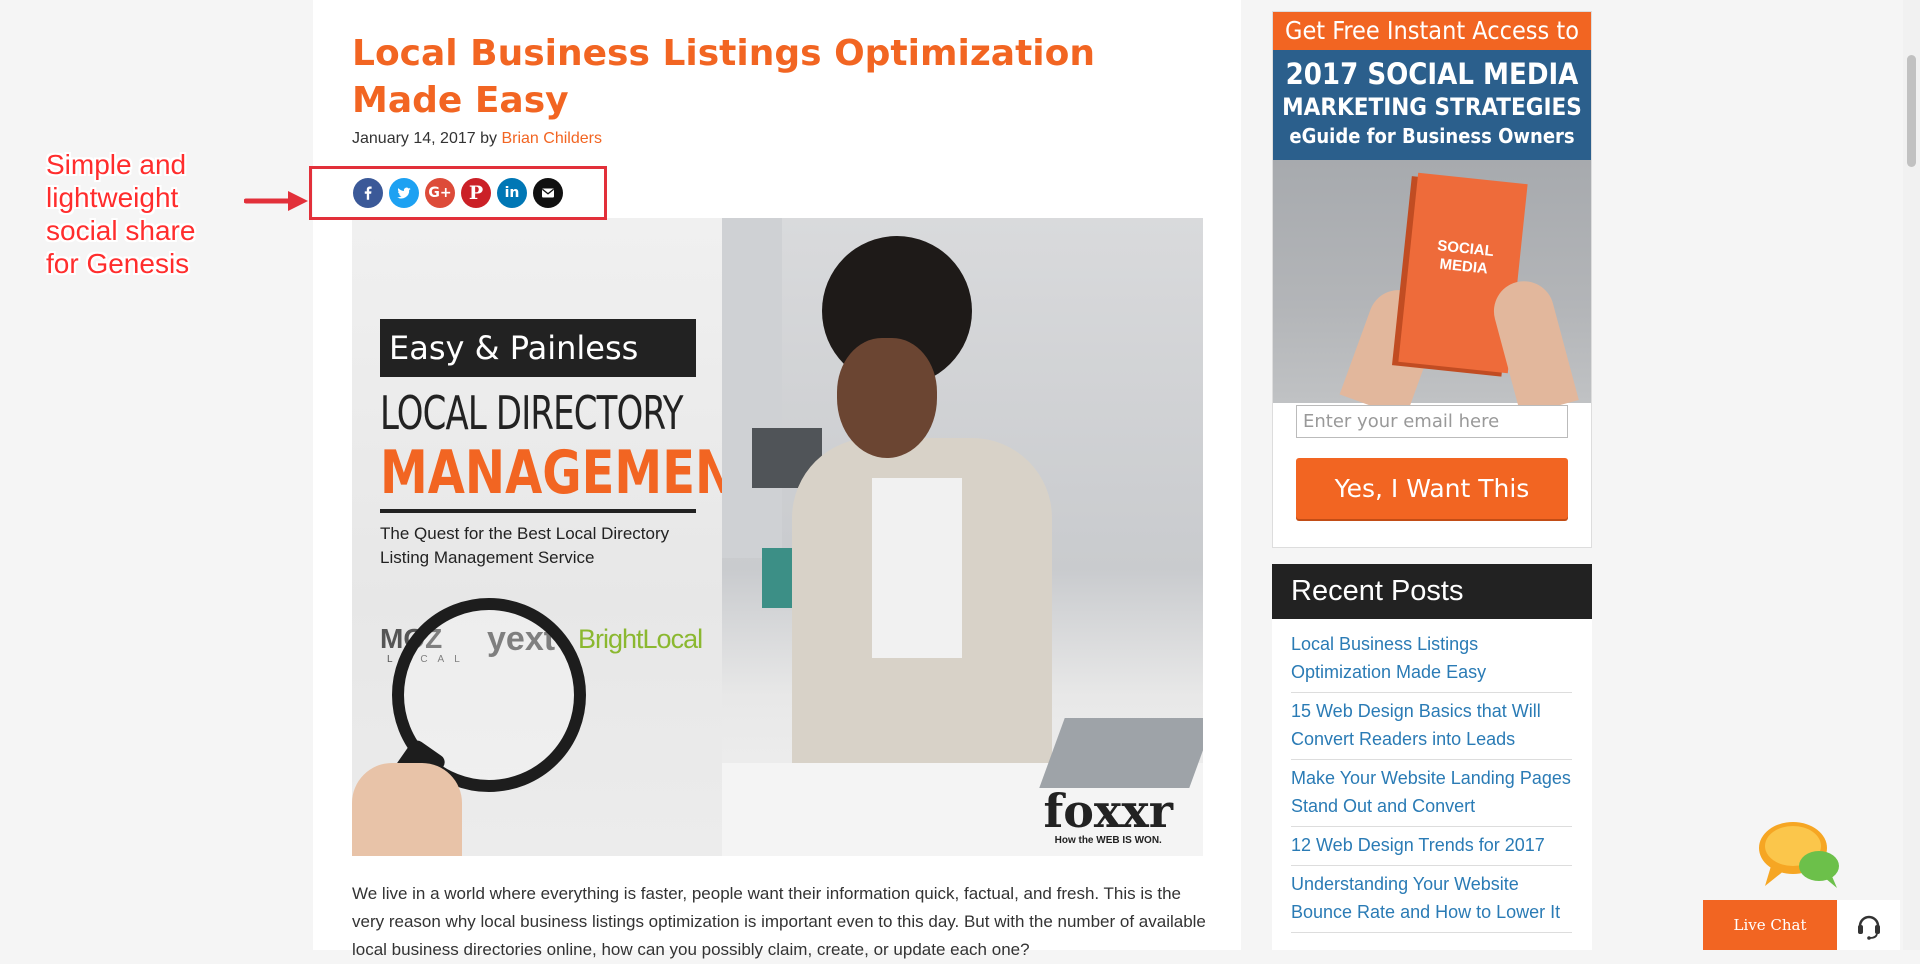 The image size is (1920, 964). I want to click on optin-title-line-2: MARKETING STRATEGIES, so click(1432, 107).